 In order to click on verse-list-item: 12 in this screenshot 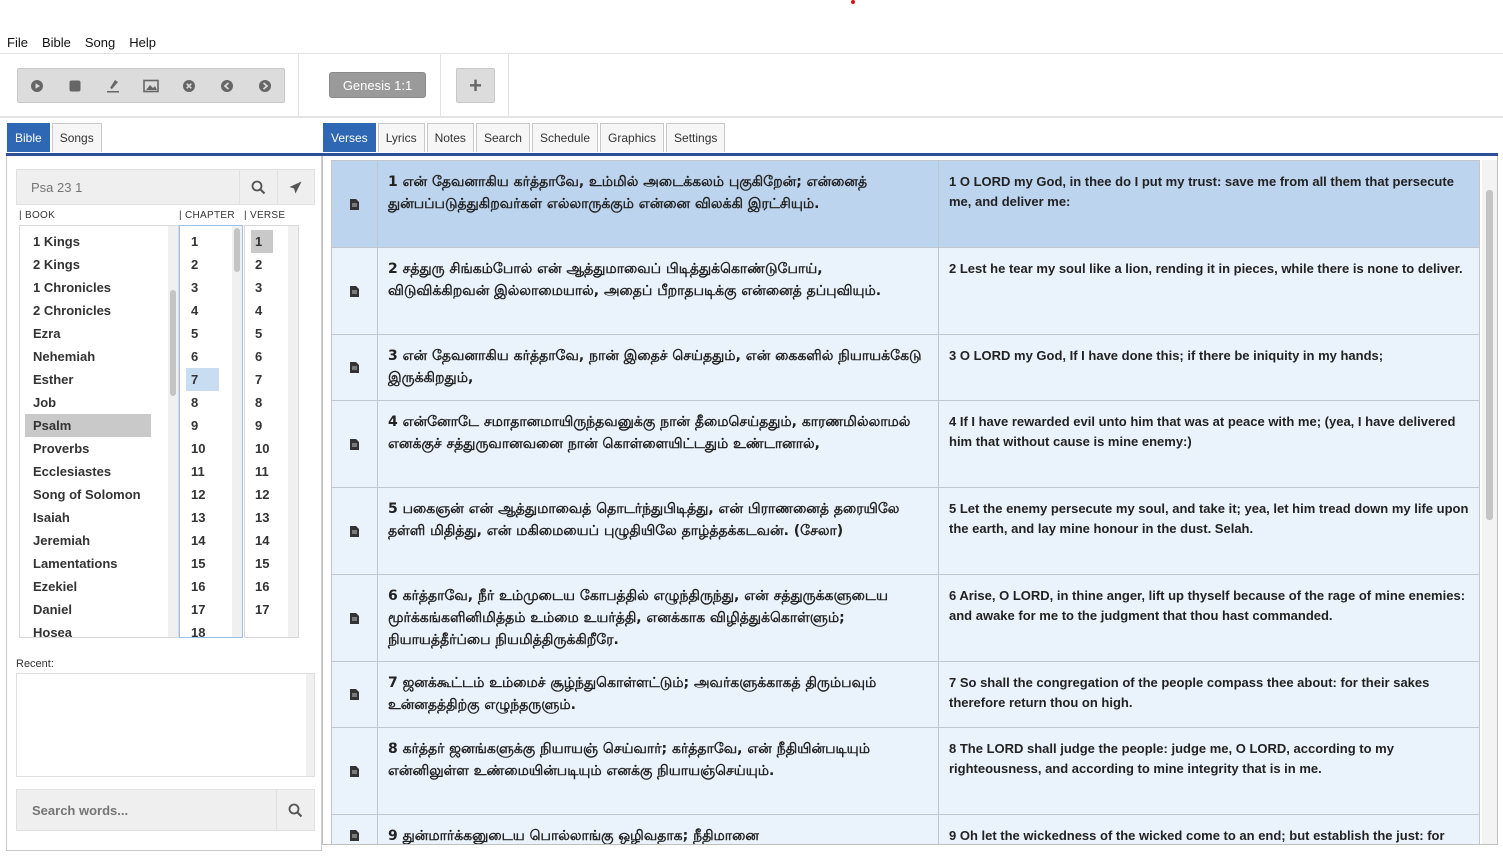, I will do `click(262, 494)`.